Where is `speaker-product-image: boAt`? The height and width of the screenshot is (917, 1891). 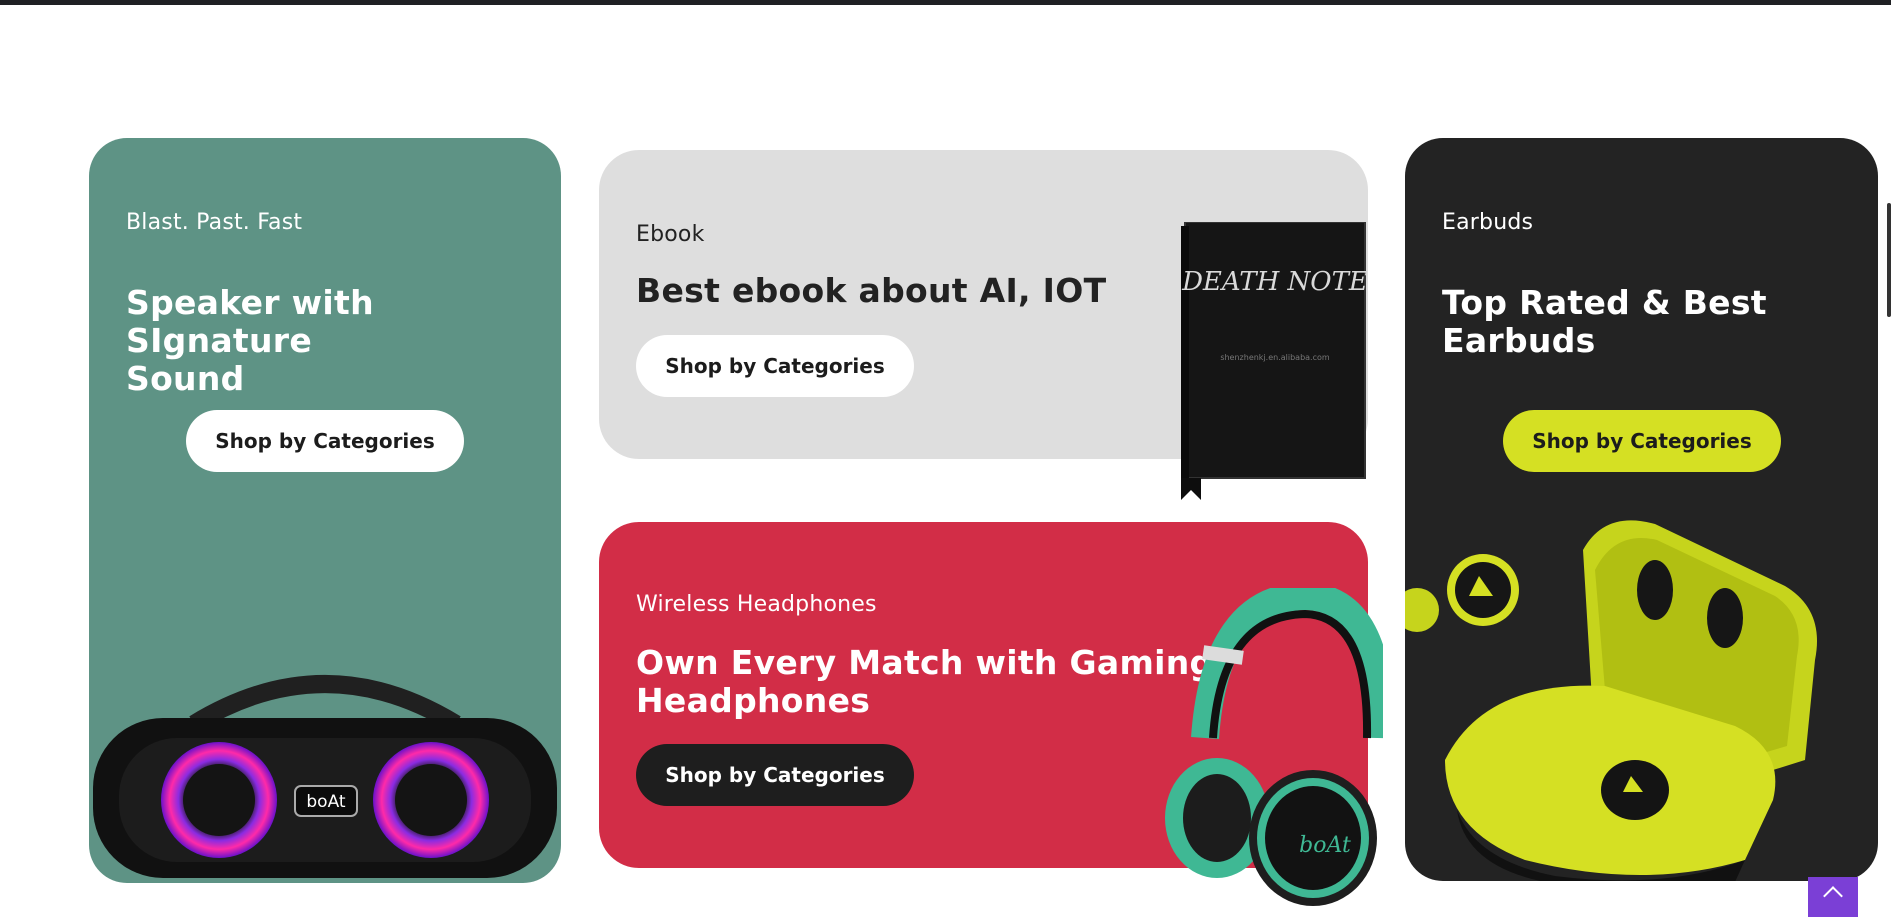 speaker-product-image: boAt is located at coordinates (325, 776).